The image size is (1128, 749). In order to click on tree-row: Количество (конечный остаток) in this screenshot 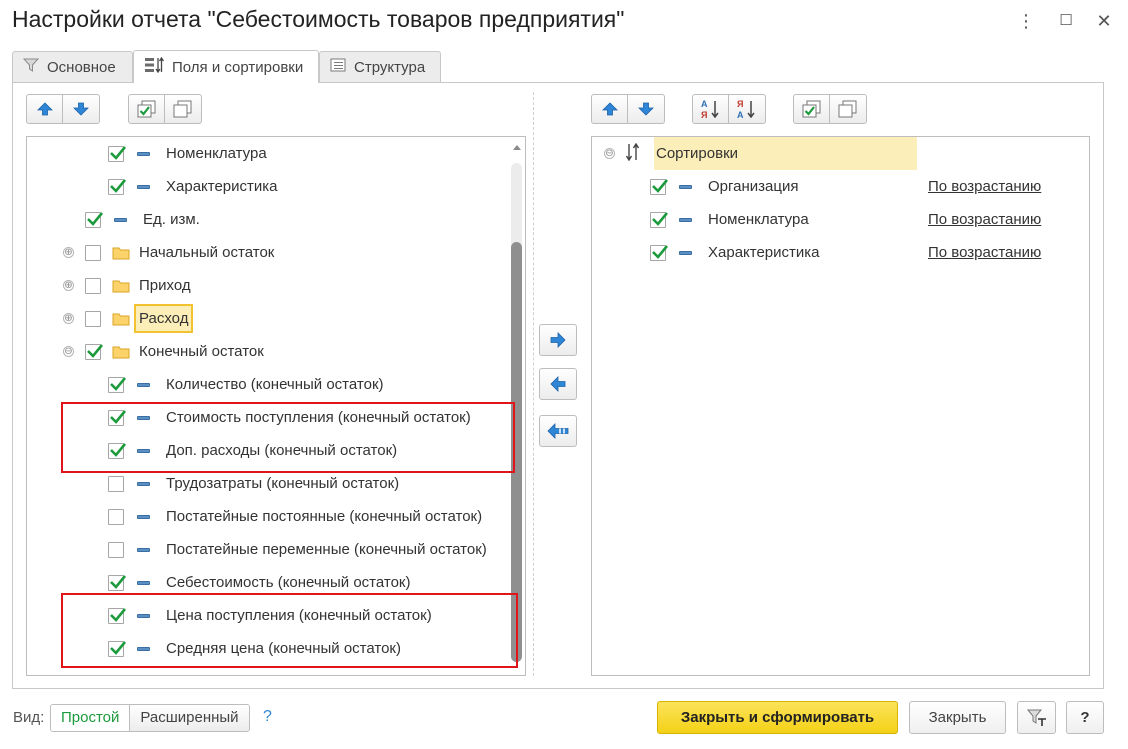, I will do `click(246, 384)`.